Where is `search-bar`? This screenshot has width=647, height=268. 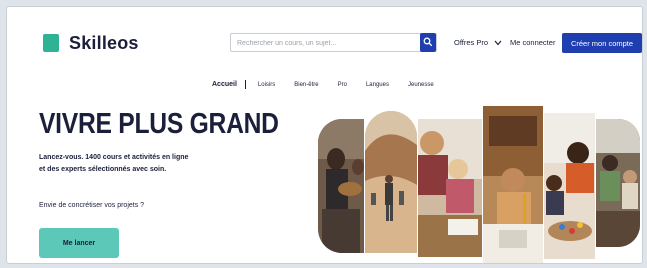 search-bar is located at coordinates (333, 42).